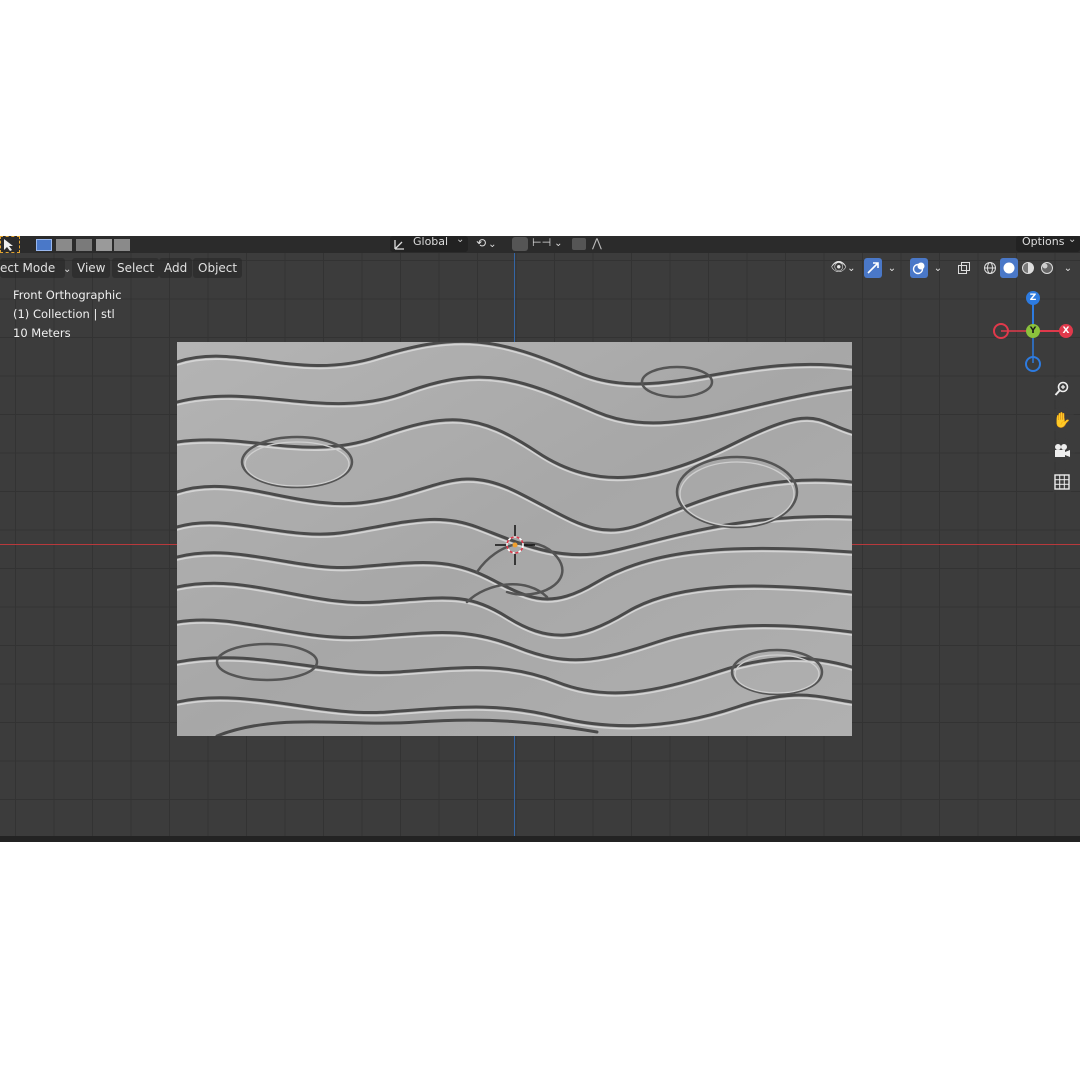 The width and height of the screenshot is (1080, 1080). Describe the element at coordinates (399, 245) in the screenshot. I see `orientation-icon` at that location.